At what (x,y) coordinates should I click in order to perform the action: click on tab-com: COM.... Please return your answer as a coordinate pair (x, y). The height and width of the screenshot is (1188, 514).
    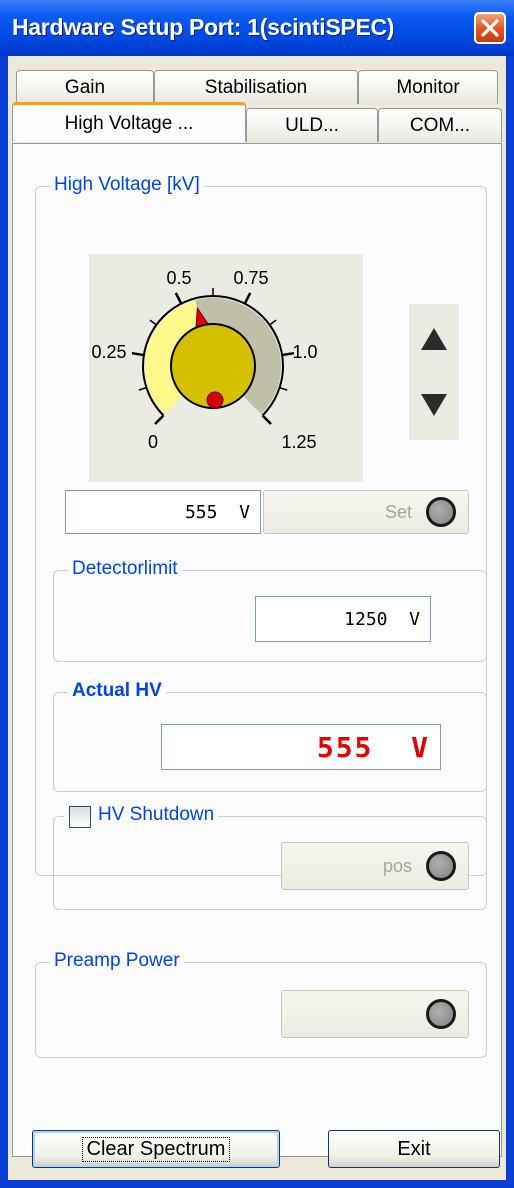
    Looking at the image, I should click on (440, 125).